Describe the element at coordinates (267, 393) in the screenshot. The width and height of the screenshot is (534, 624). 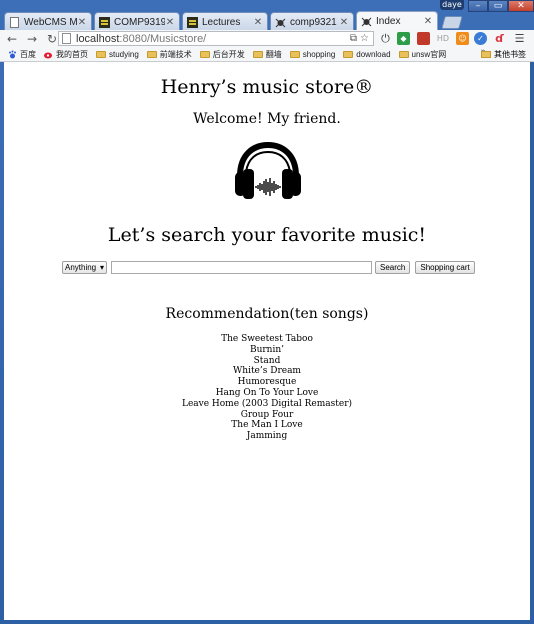
I see `song-item: Hang On To Your Love` at that location.